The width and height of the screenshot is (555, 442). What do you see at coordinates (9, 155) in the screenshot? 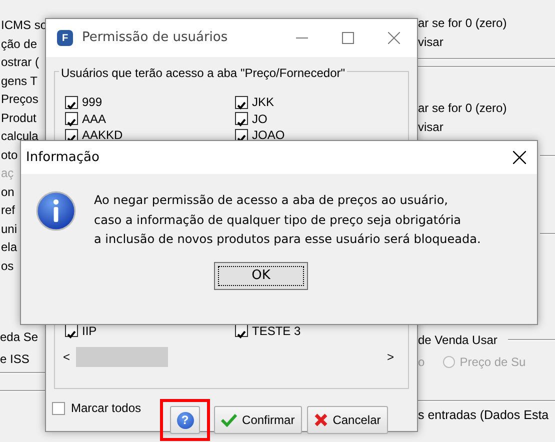
I see `field-label: oto` at bounding box center [9, 155].